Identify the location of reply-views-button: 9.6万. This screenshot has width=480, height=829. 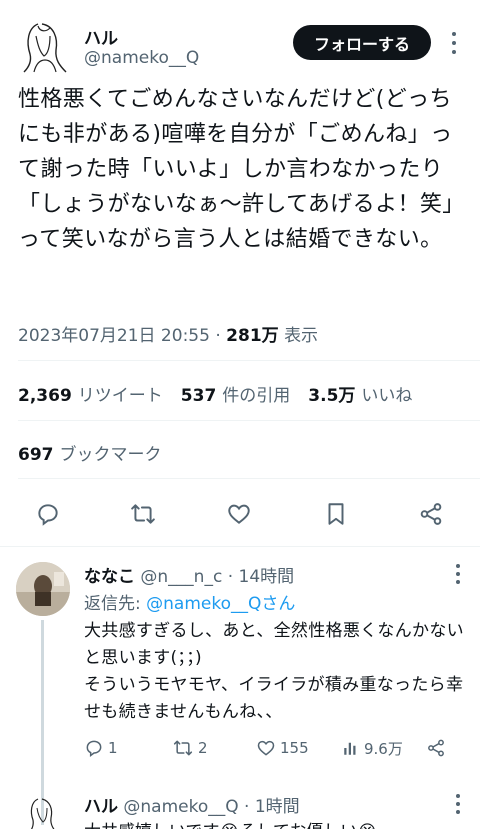
(372, 748).